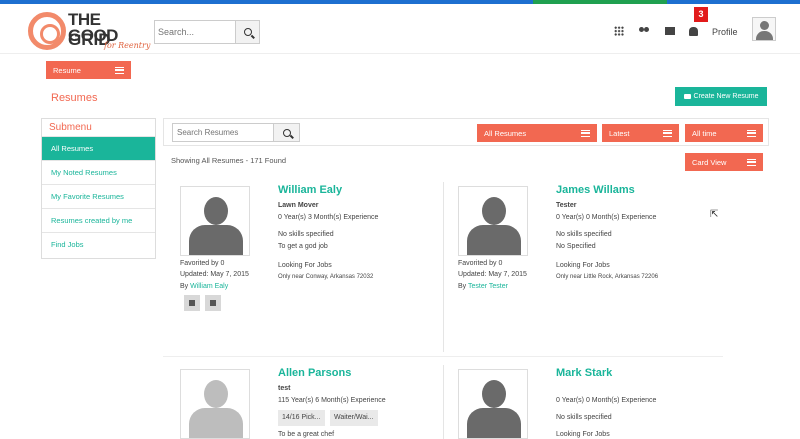  I want to click on resume-goal: No Specified, so click(576, 246).